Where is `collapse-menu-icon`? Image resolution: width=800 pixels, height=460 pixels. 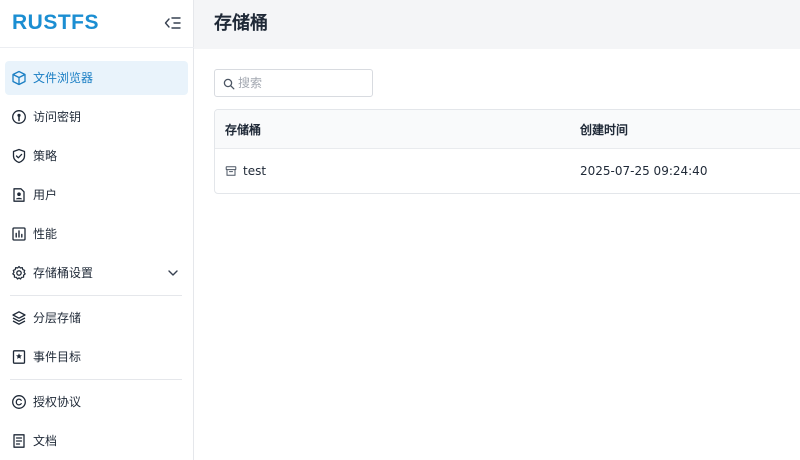 collapse-menu-icon is located at coordinates (172, 23).